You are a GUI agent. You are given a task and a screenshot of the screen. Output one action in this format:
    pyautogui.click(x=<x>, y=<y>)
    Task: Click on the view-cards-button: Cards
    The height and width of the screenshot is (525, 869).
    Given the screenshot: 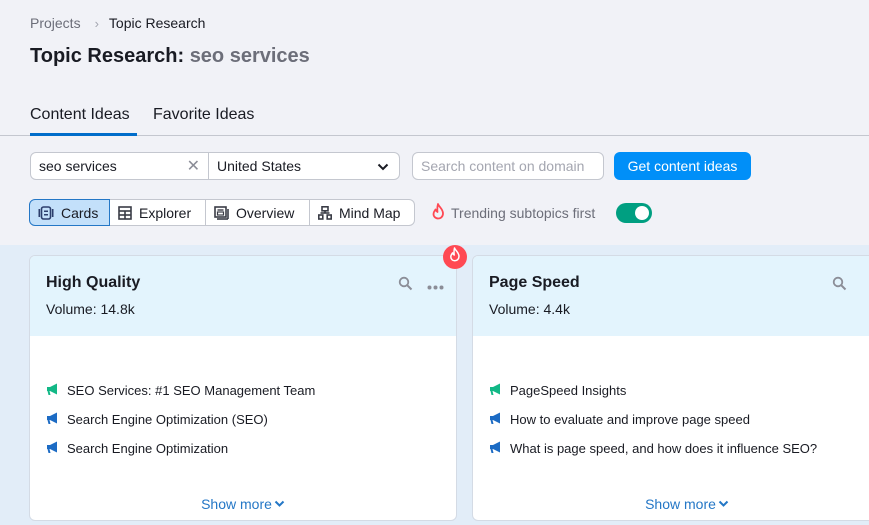 What is the action you would take?
    pyautogui.click(x=69, y=212)
    